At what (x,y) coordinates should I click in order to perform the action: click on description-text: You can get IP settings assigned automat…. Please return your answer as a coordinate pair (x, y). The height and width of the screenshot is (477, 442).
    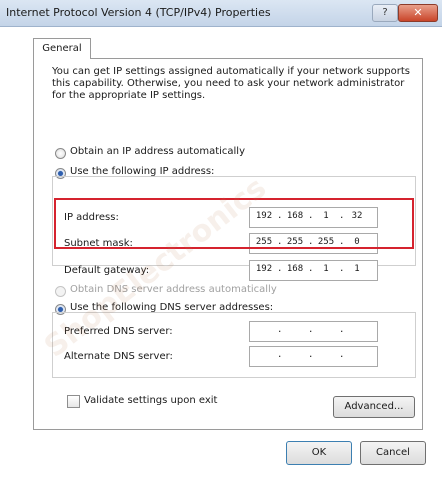
    Looking at the image, I should click on (231, 83).